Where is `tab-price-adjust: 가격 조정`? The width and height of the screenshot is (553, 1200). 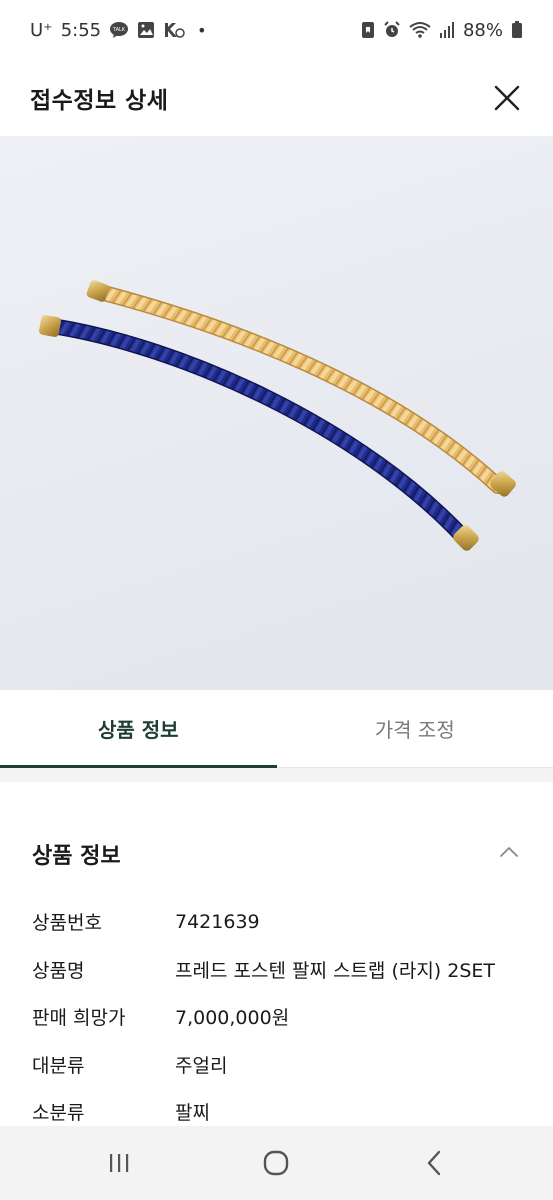 tab-price-adjust: 가격 조정 is located at coordinates (415, 728).